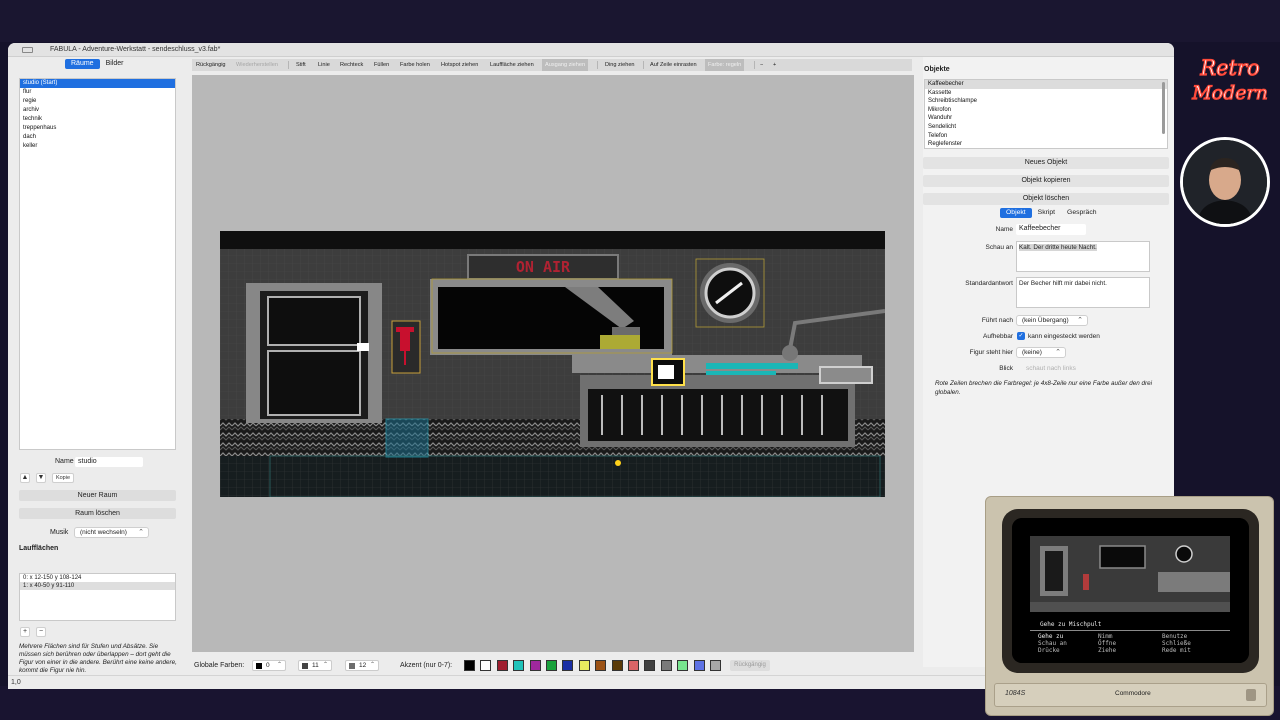 The image size is (1280, 720). I want to click on leads-to-select: (kein Übergang), so click(1052, 320).